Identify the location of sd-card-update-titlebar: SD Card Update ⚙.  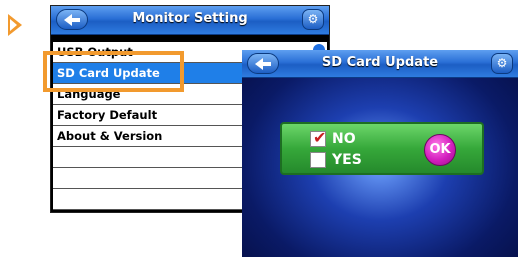
(380, 64).